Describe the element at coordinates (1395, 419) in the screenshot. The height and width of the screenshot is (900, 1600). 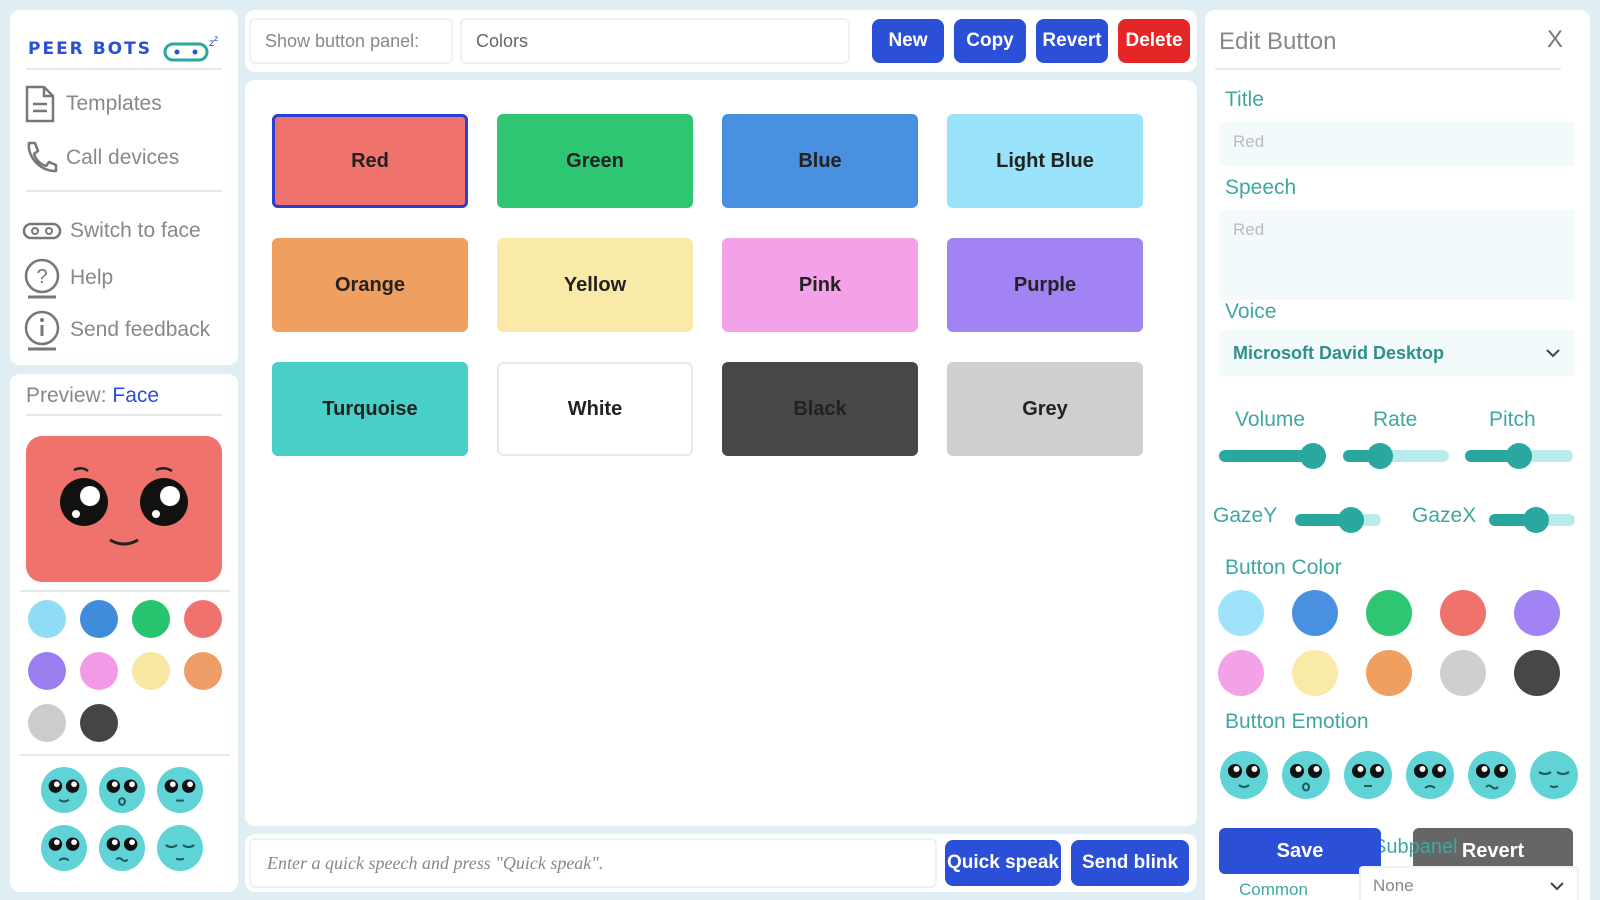
I see `rate-label: Rate` at that location.